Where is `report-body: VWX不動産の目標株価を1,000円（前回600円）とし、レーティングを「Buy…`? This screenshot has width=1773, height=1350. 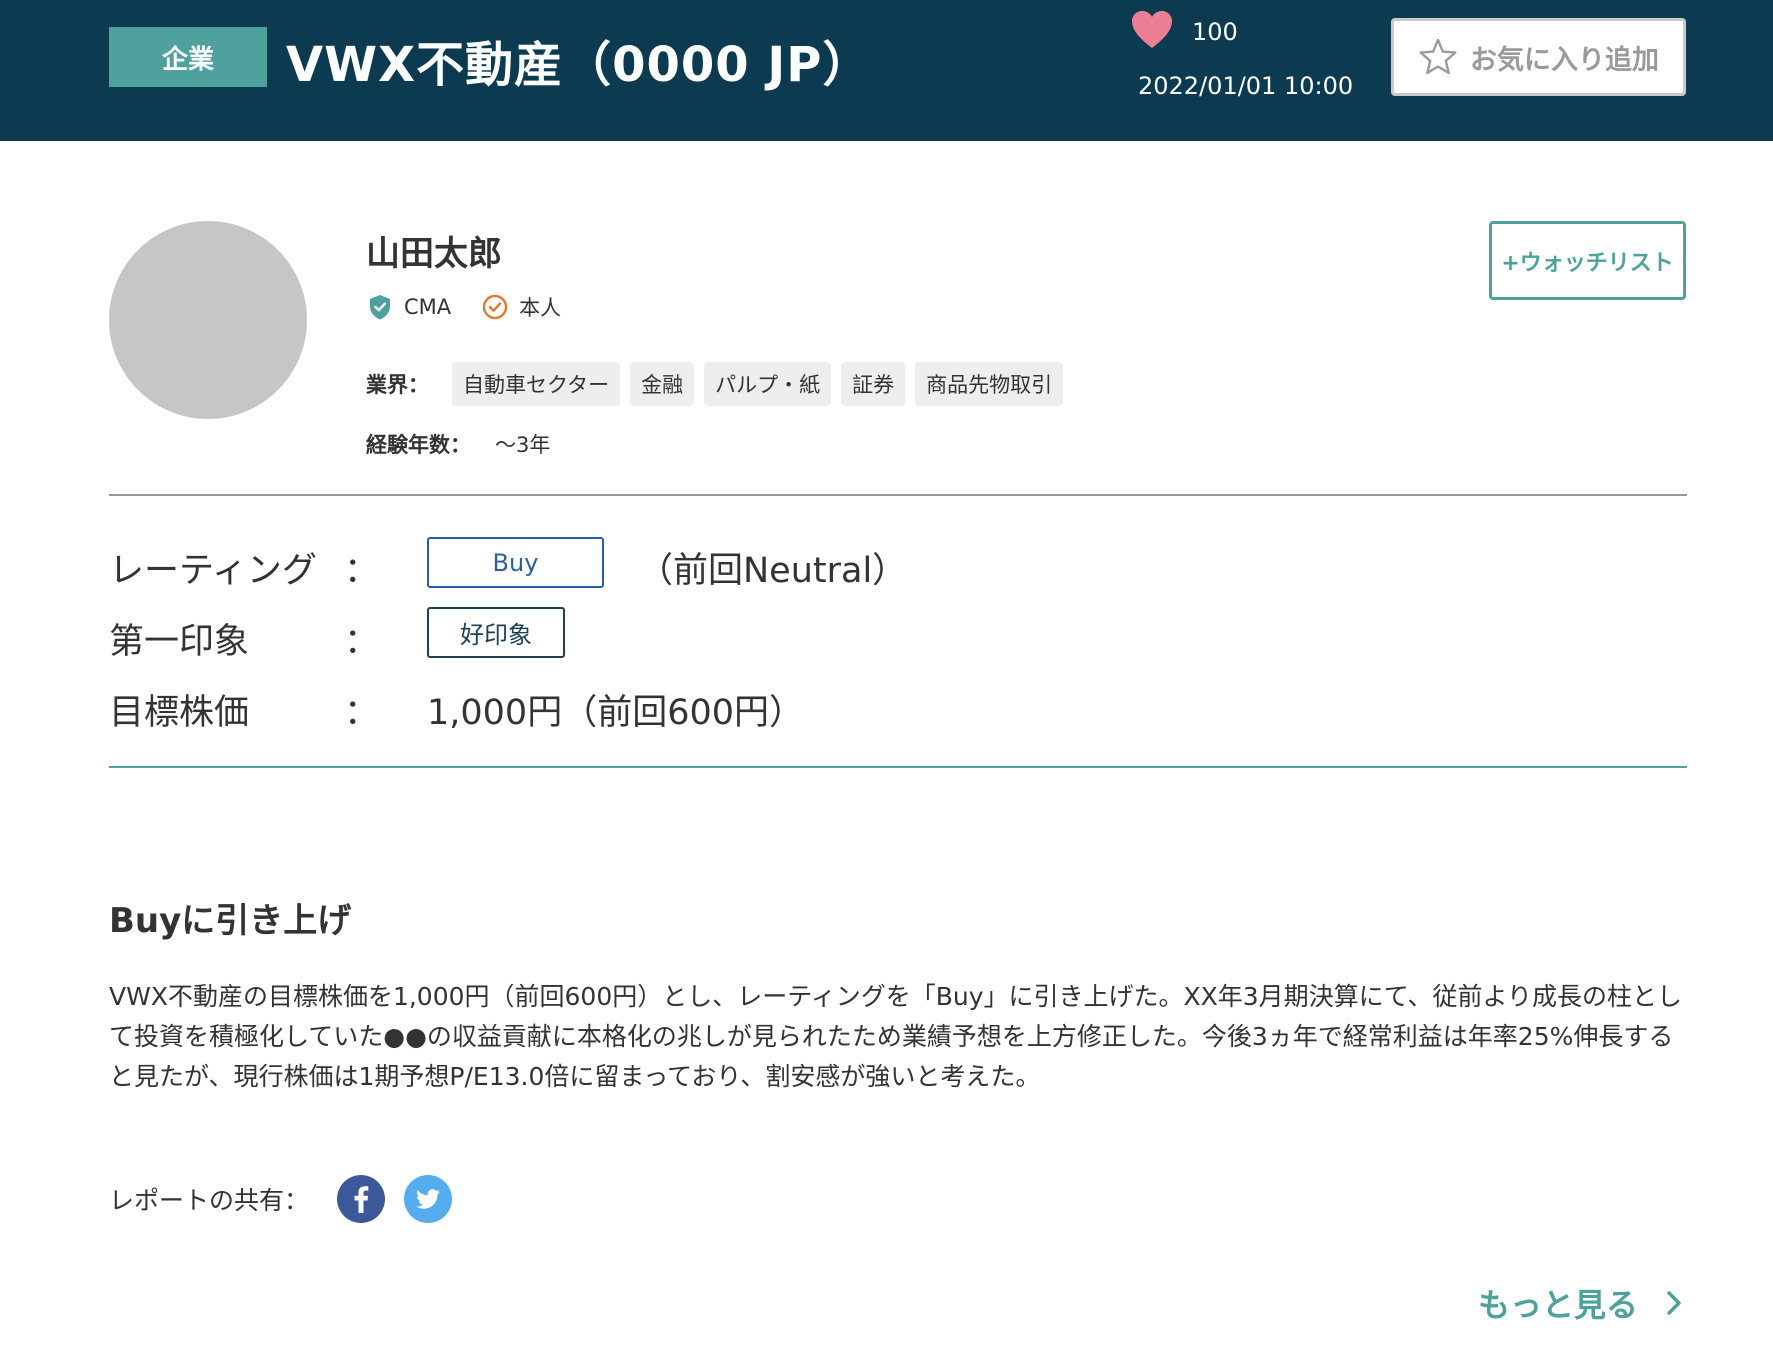
report-body: VWX不動産の目標株価を1,000円（前回600円）とし、レーティングを「Buy… is located at coordinates (895, 1036).